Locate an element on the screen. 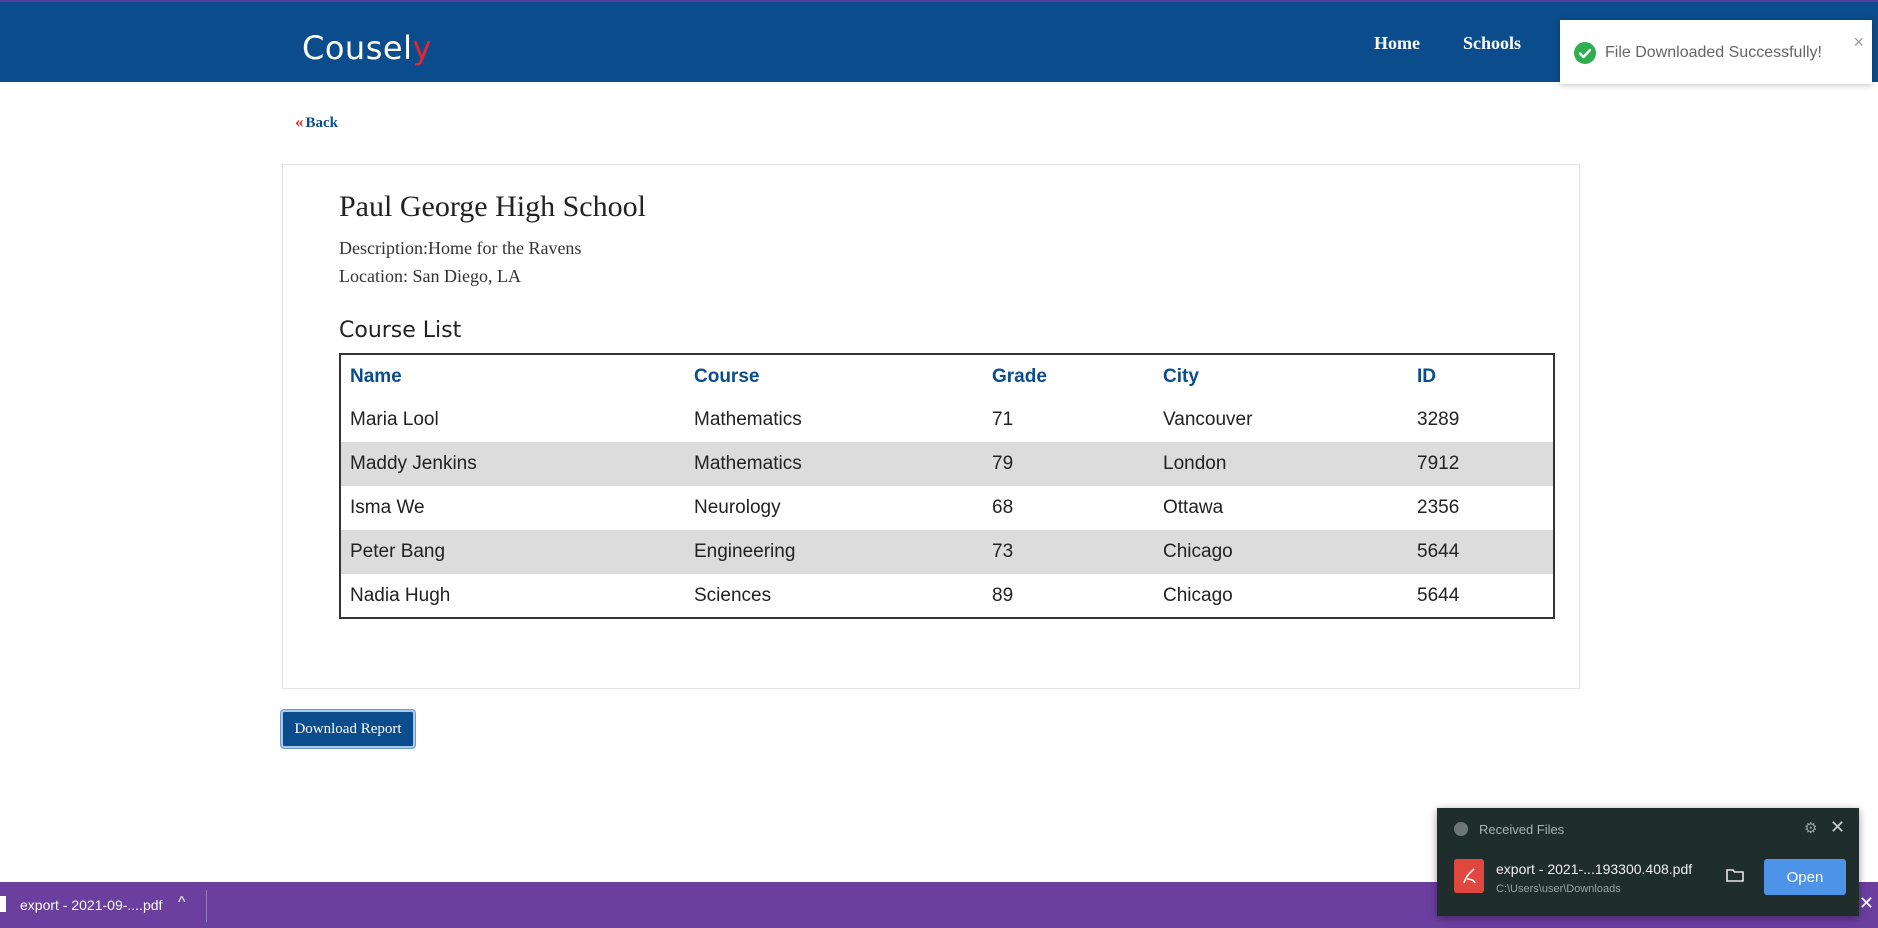 This screenshot has width=1878, height=928. table-row: Peter Bang Engineering 73 Chicago 5644 is located at coordinates (947, 552).